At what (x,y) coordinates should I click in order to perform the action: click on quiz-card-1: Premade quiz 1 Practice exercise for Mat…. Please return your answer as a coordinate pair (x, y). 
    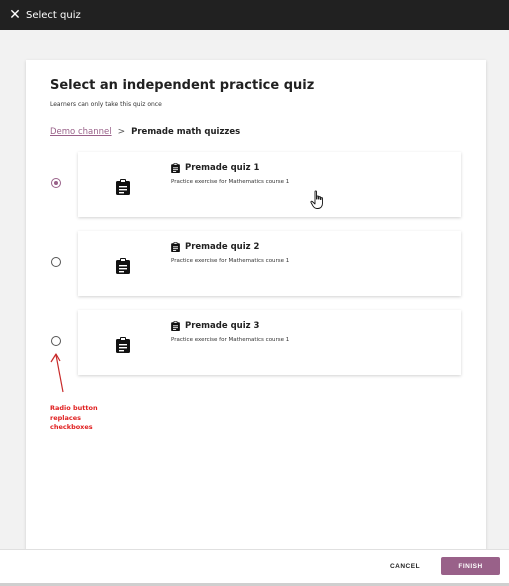
    Looking at the image, I should click on (269, 184).